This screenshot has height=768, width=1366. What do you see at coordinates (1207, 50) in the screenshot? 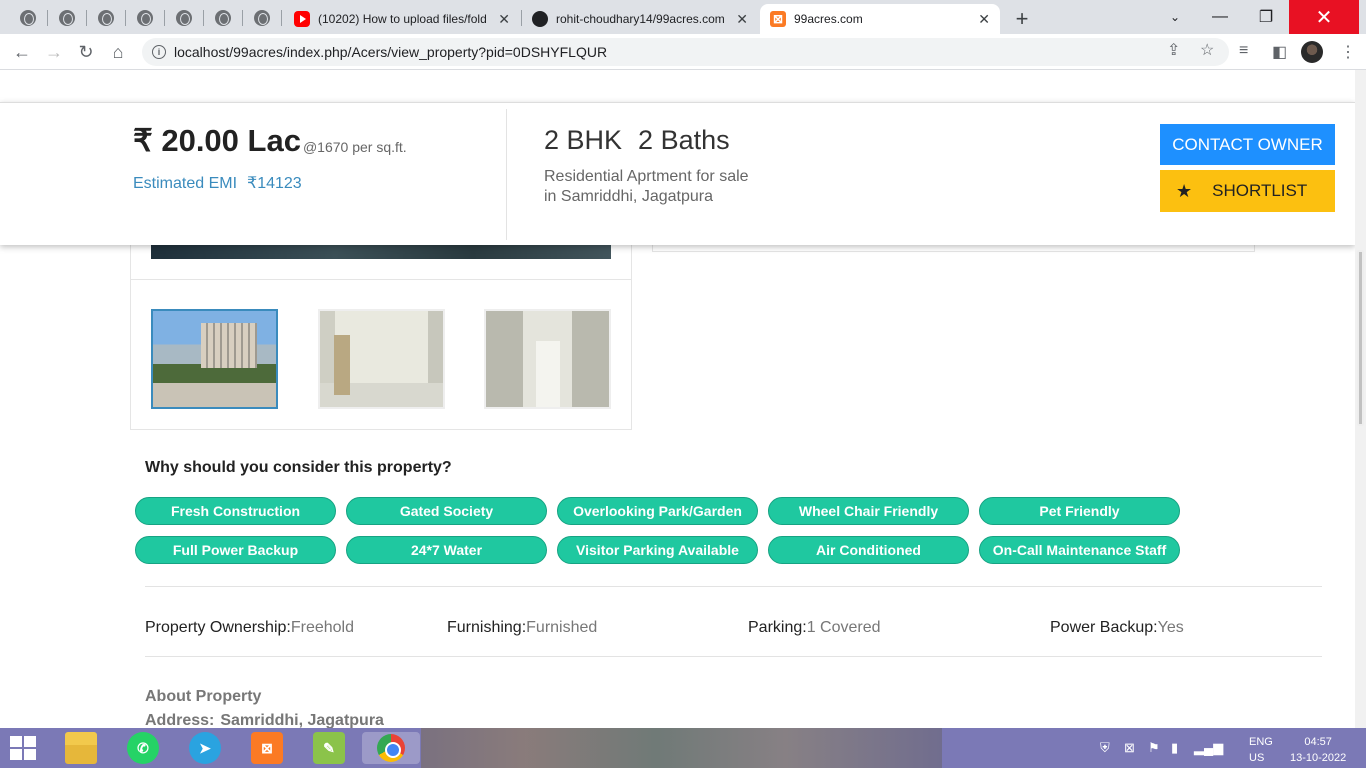
I see `bookmark-star-icon: ☆` at bounding box center [1207, 50].